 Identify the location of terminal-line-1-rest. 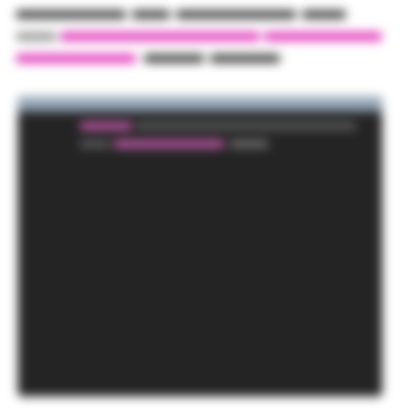
(246, 126).